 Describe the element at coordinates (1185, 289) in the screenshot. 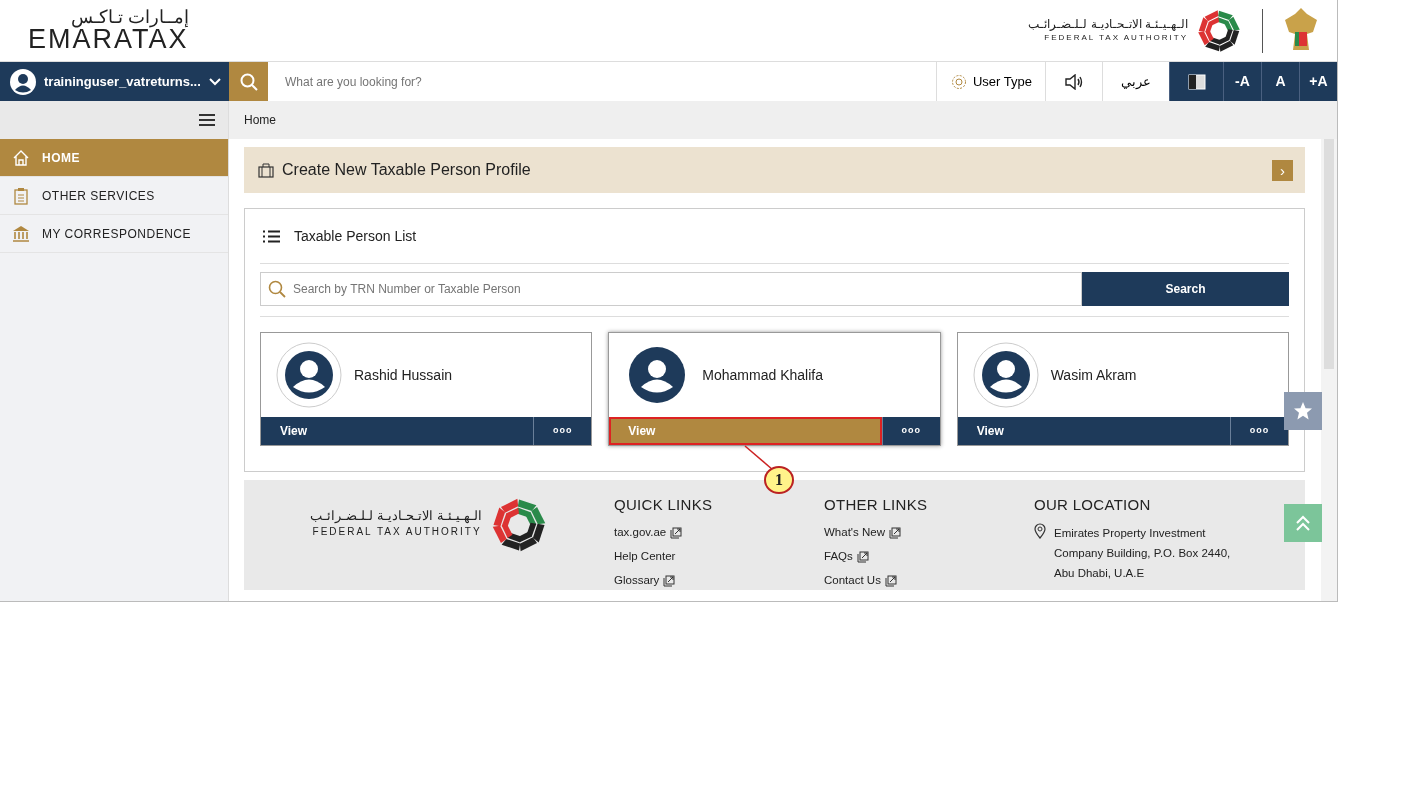

I see `search-button: Search` at that location.